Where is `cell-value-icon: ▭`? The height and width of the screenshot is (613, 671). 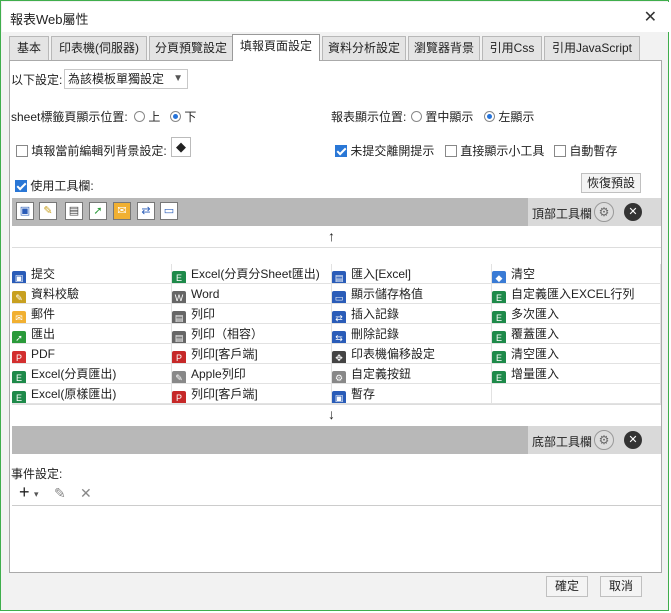 cell-value-icon: ▭ is located at coordinates (169, 211).